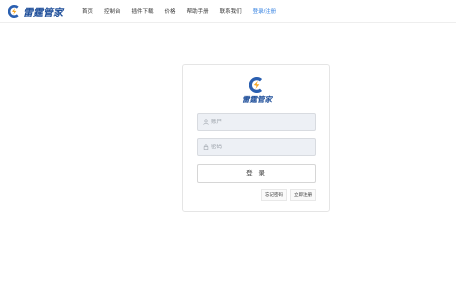 The width and height of the screenshot is (456, 300). Describe the element at coordinates (206, 147) in the screenshot. I see `lock-icon` at that location.